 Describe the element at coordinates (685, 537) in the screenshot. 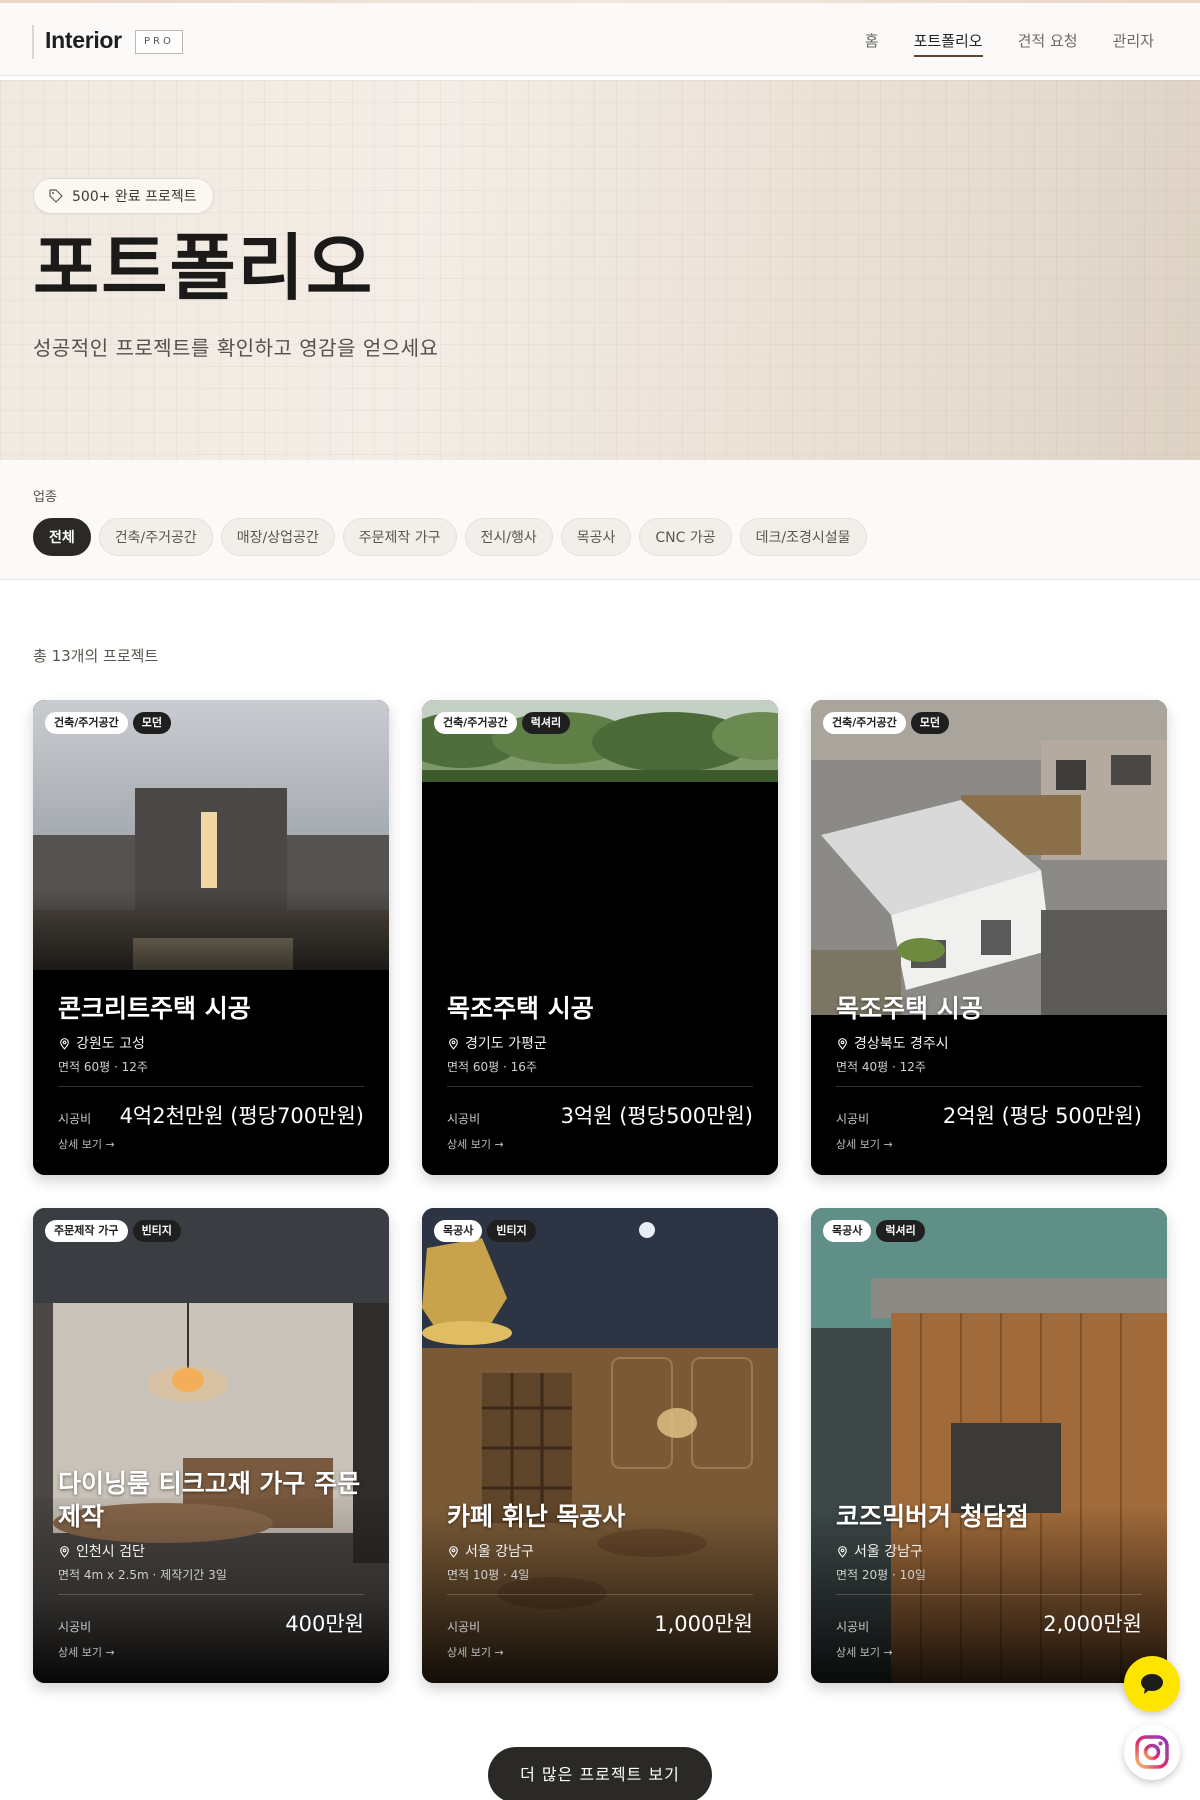

I see `filter-chip-cnc: CNC 가공` at that location.